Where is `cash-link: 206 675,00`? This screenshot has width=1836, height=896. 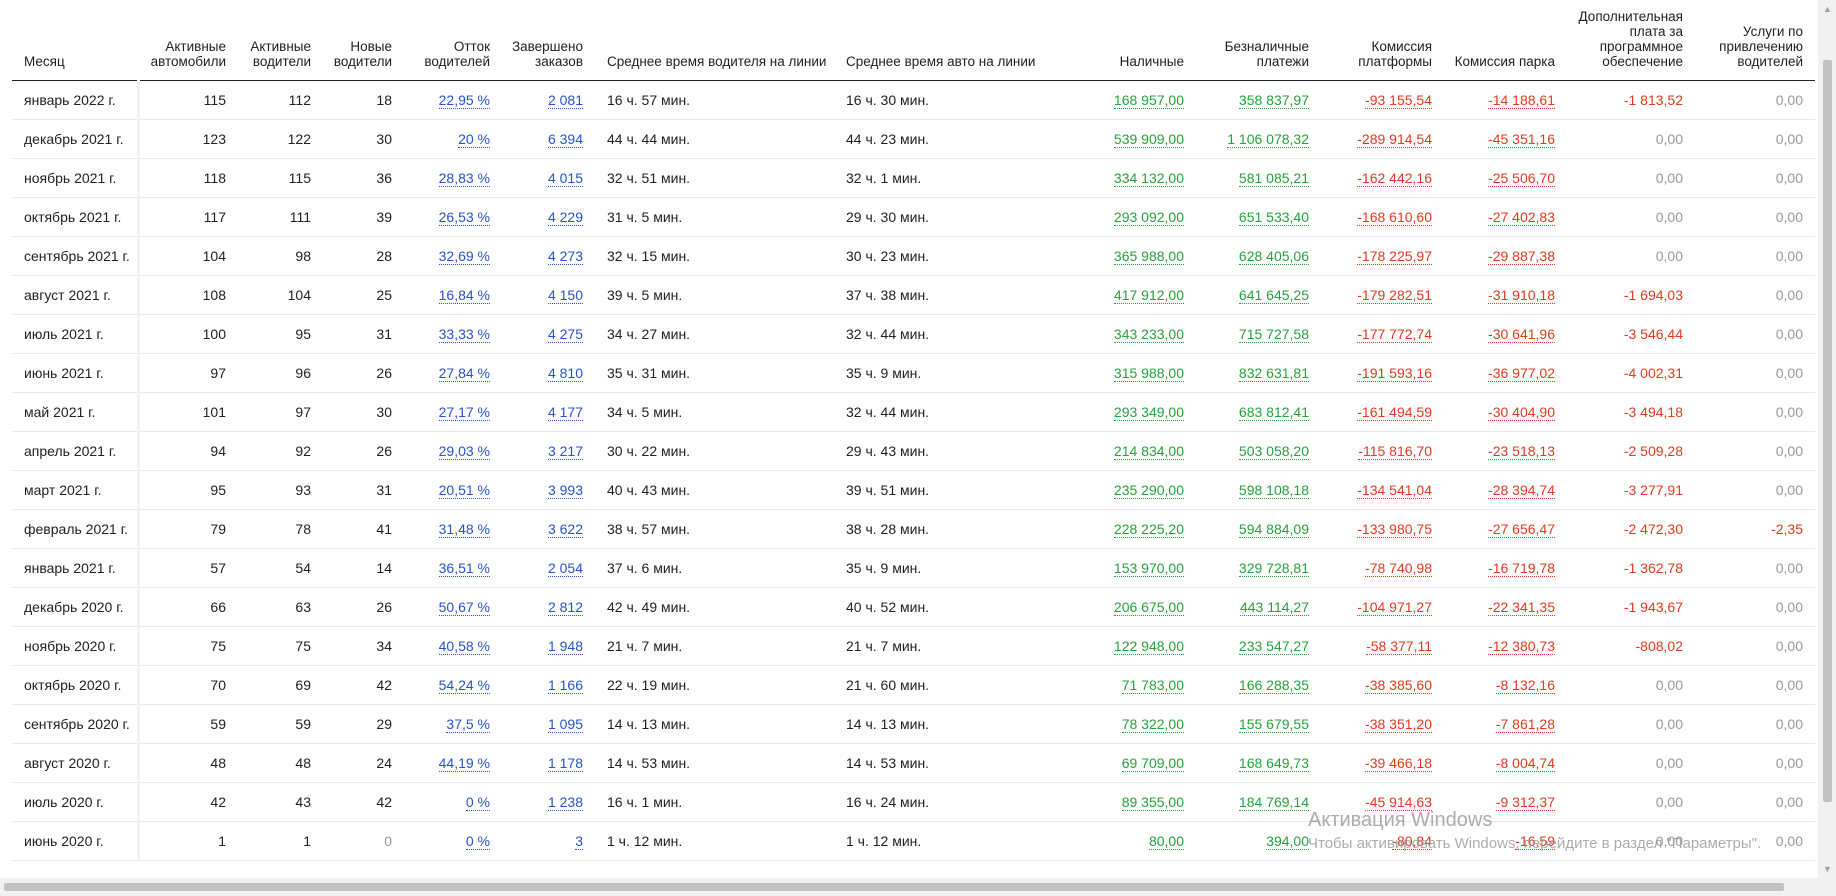
cash-link: 206 675,00 is located at coordinates (1148, 607).